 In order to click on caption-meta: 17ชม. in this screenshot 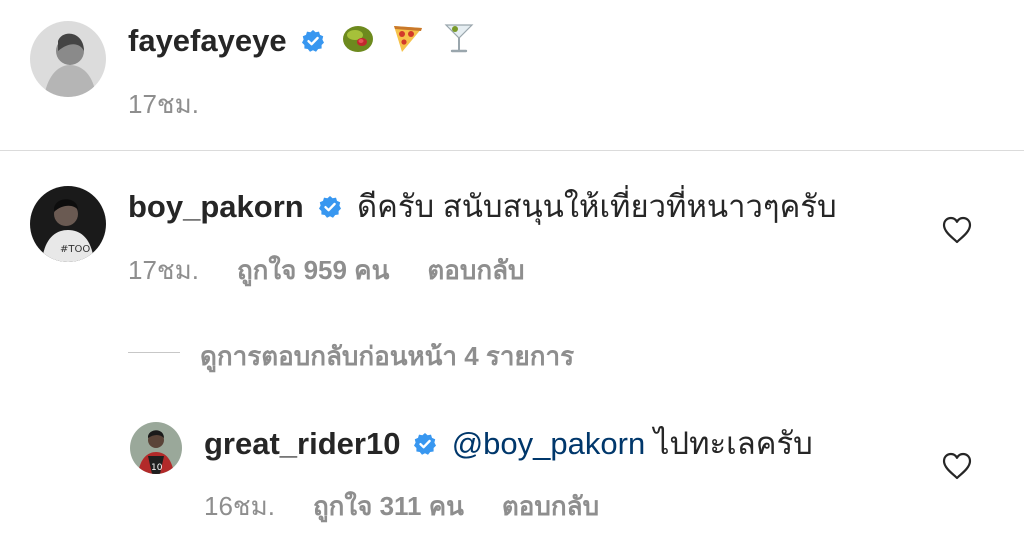, I will do `click(182, 104)`.